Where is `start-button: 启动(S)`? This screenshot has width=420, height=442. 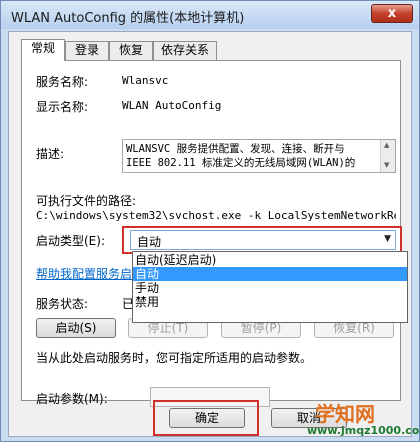 start-button: 启动(S) is located at coordinates (76, 328).